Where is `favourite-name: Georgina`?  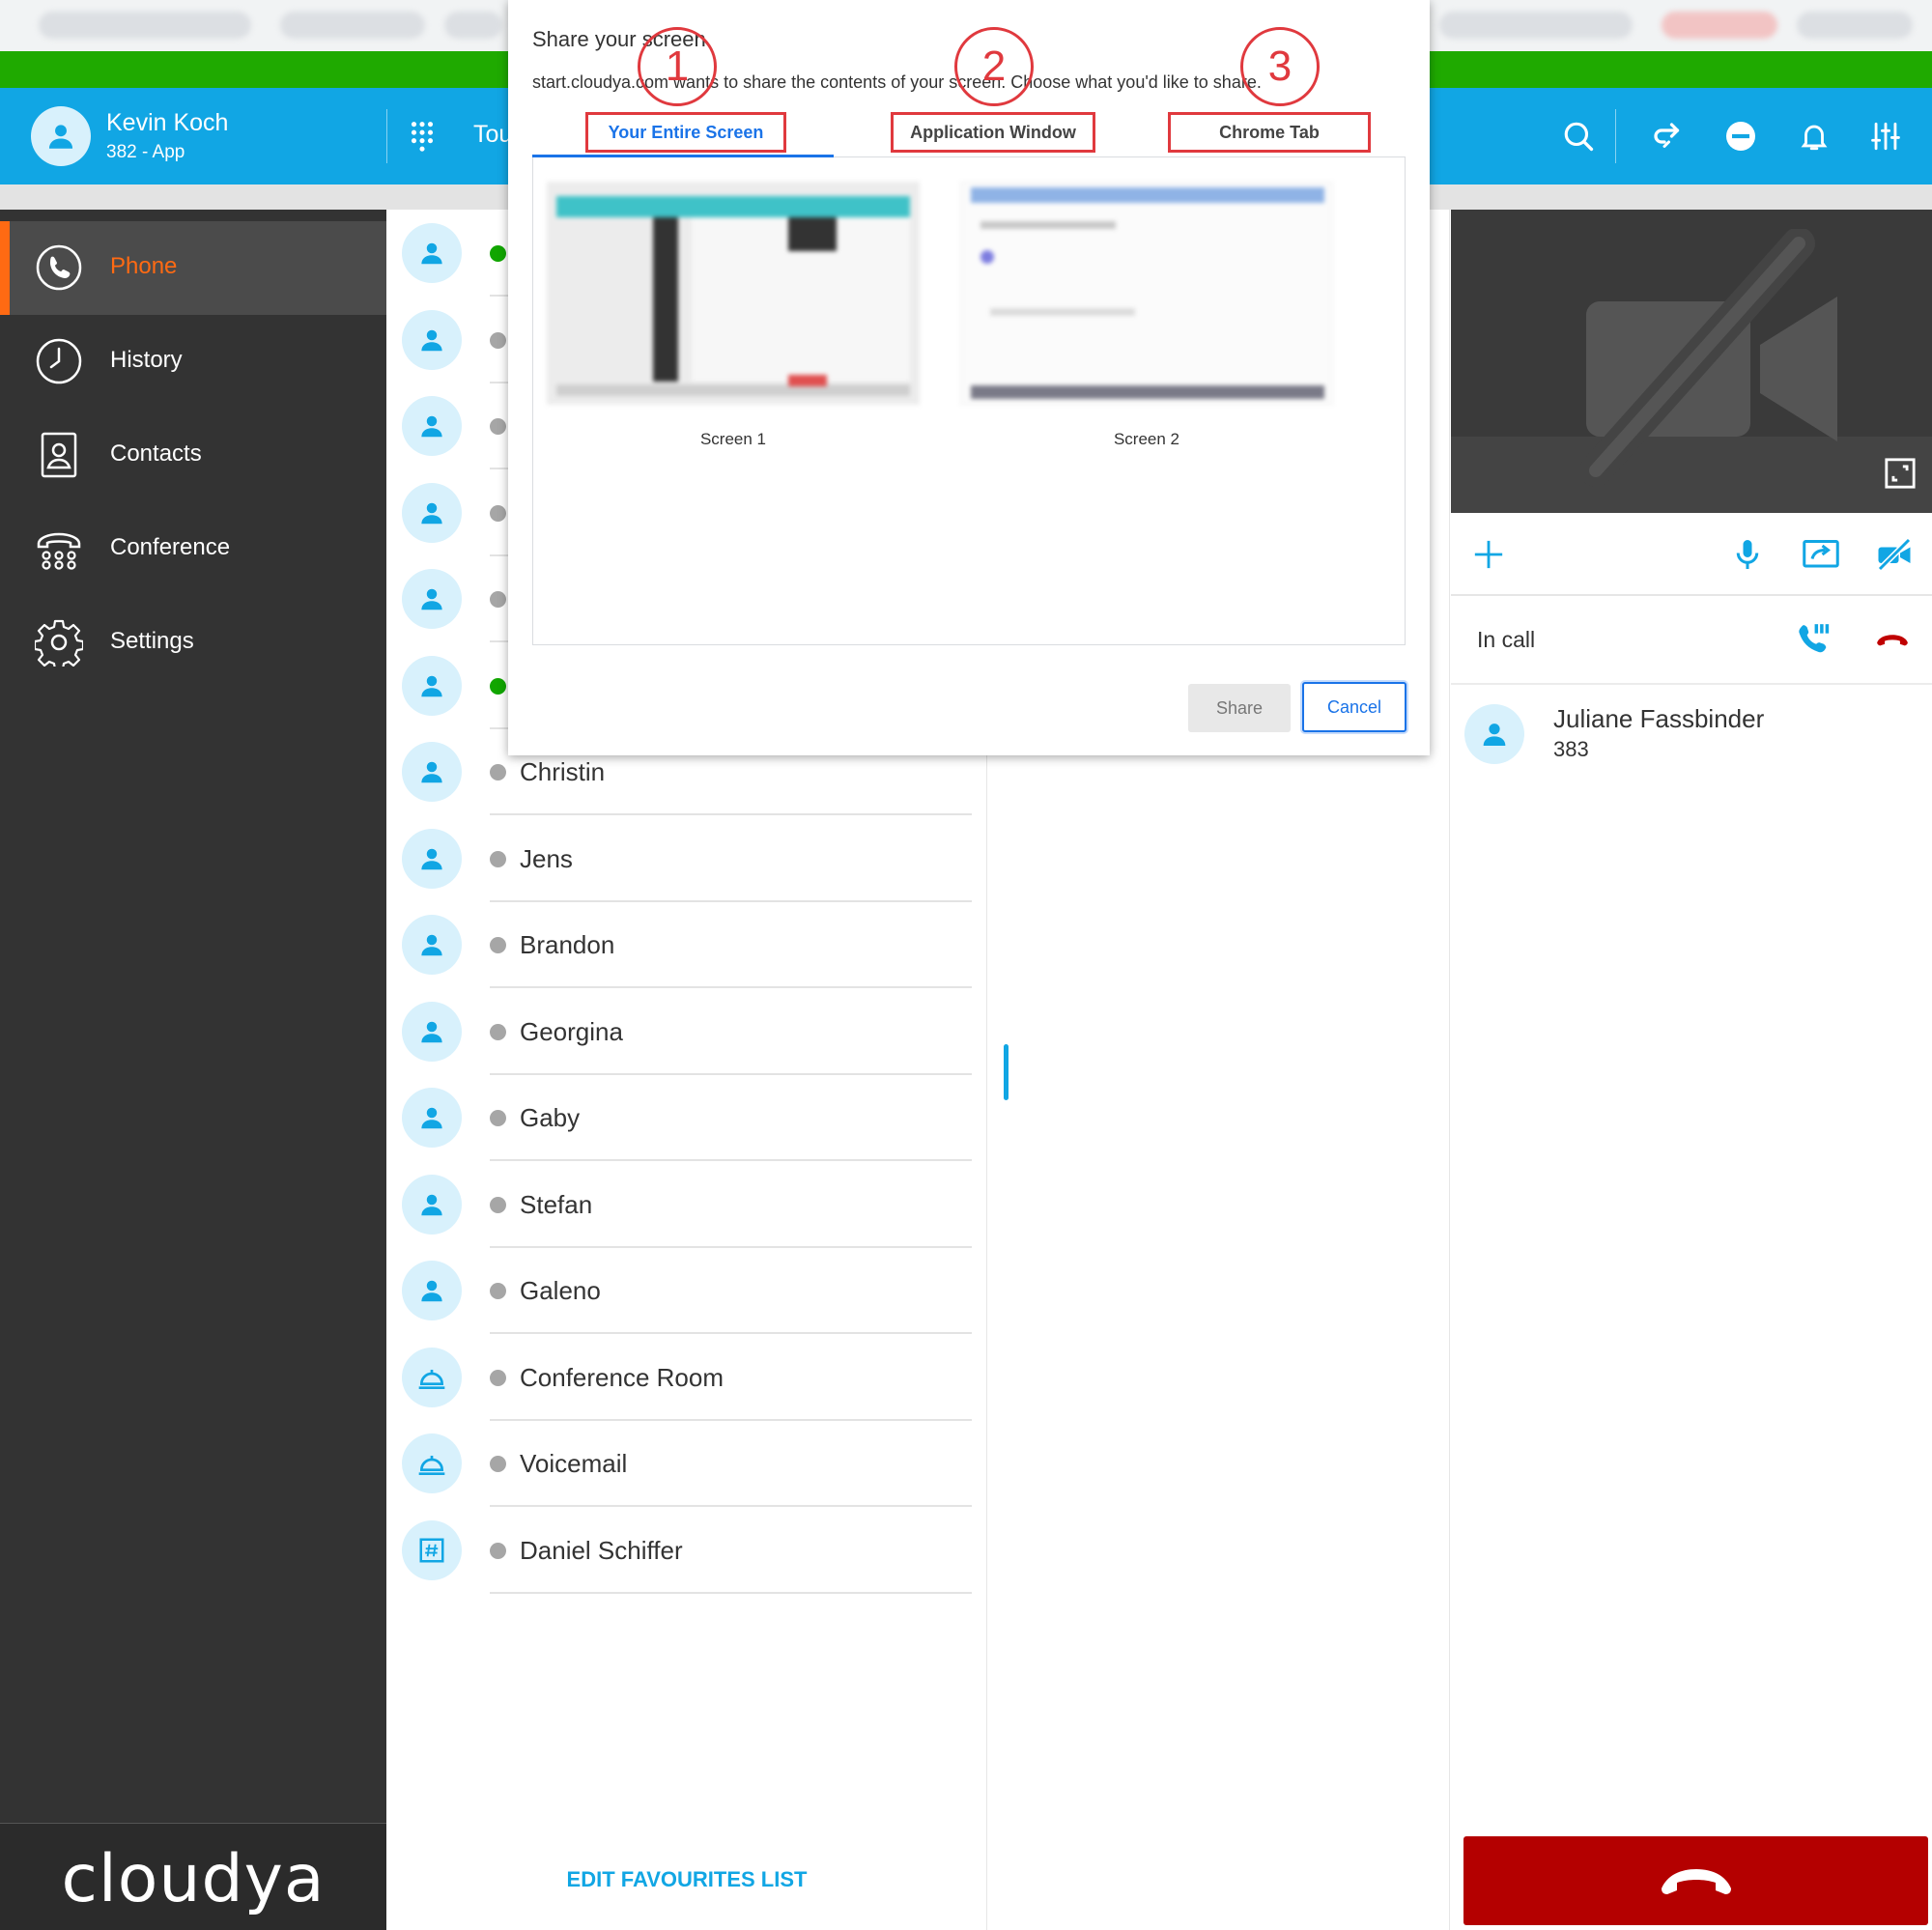
favourite-name: Georgina is located at coordinates (571, 1031).